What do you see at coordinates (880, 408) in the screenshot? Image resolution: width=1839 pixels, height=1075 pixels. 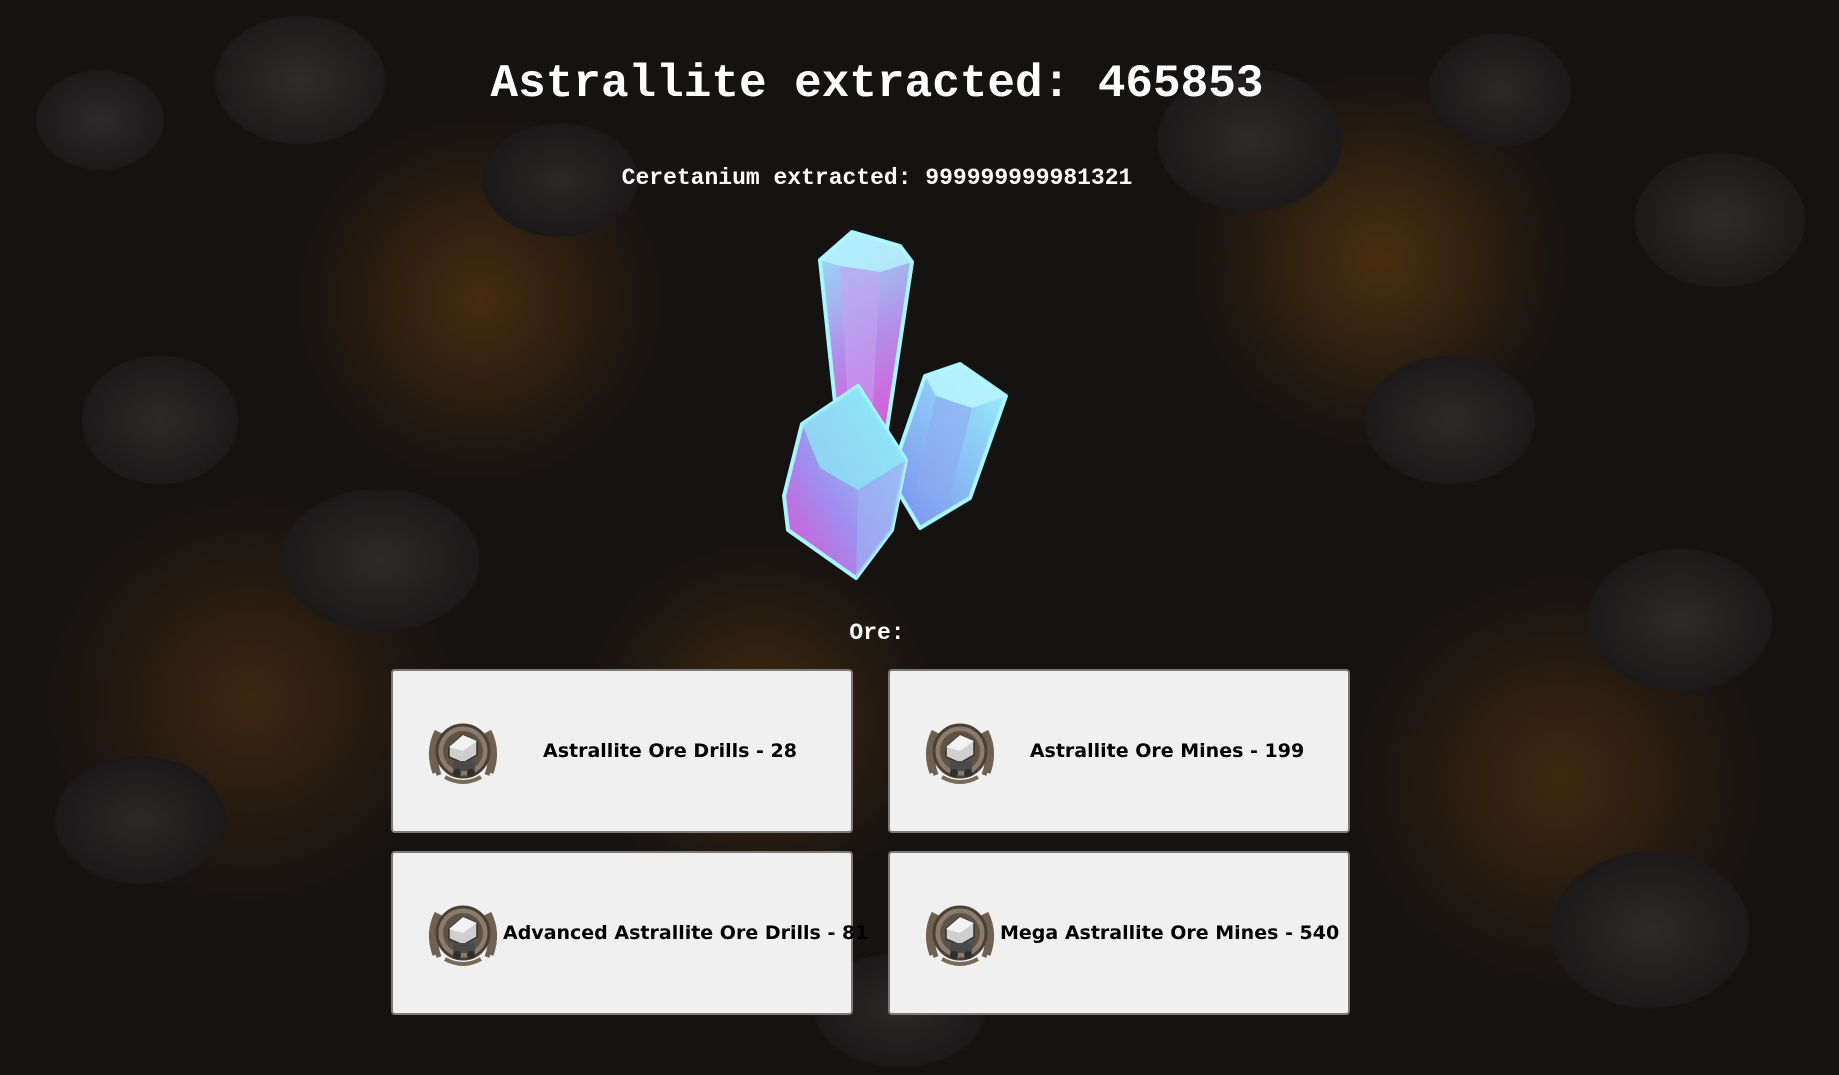 I see `crystal-icon` at bounding box center [880, 408].